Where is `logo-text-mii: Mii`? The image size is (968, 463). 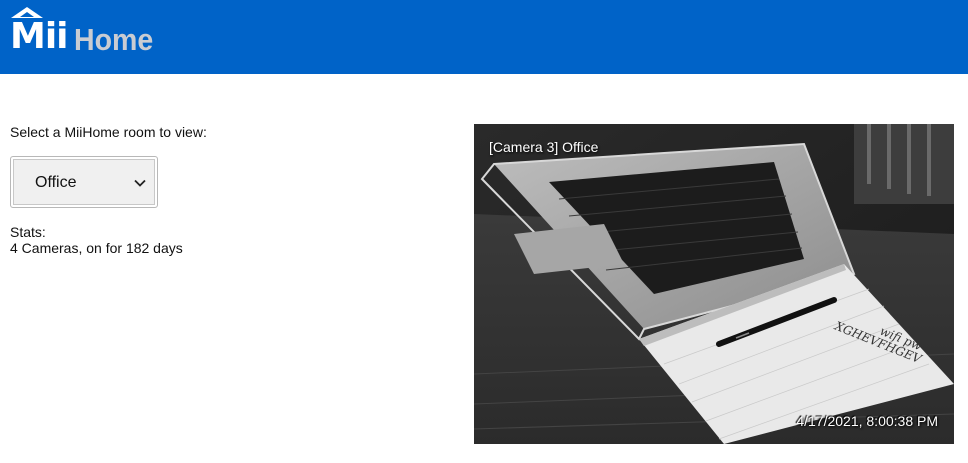
logo-text-mii: Mii is located at coordinates (39, 36).